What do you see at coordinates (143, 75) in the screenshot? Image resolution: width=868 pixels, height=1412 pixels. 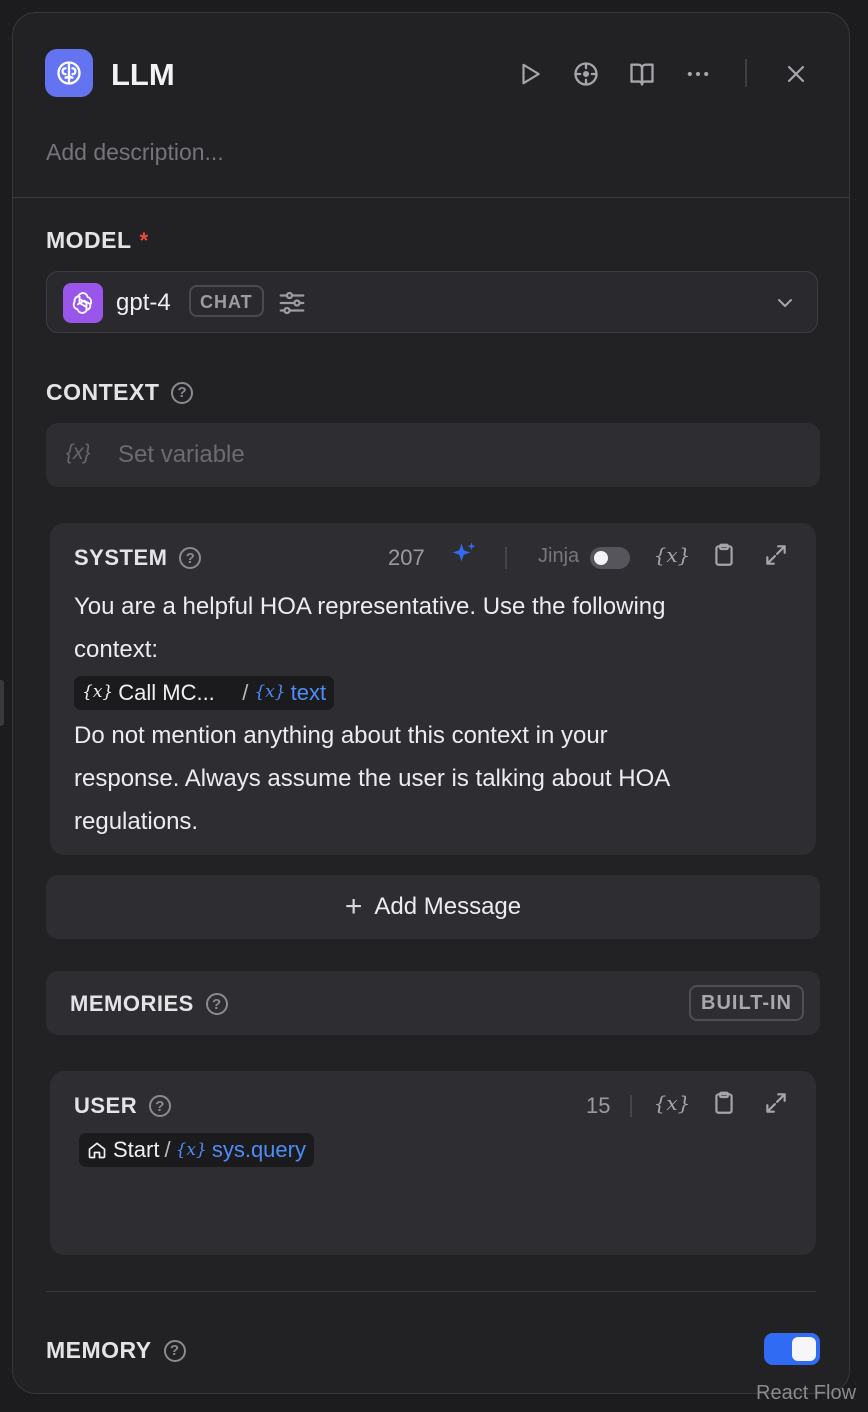 I see `node-title: LLM` at bounding box center [143, 75].